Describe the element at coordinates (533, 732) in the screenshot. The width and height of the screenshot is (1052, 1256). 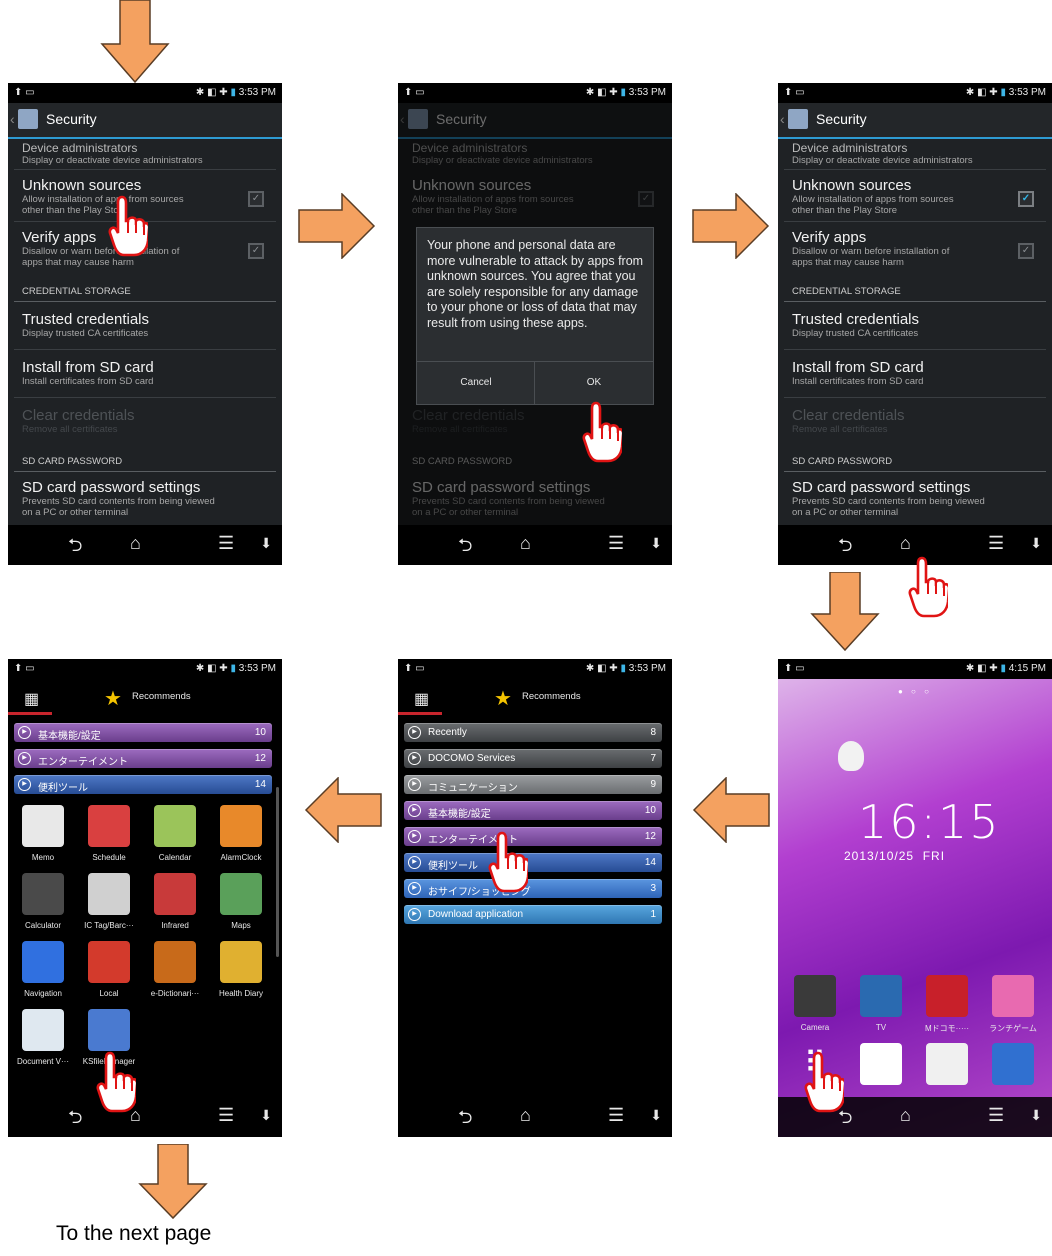
I see `category-row: ▶ Recently 8` at that location.